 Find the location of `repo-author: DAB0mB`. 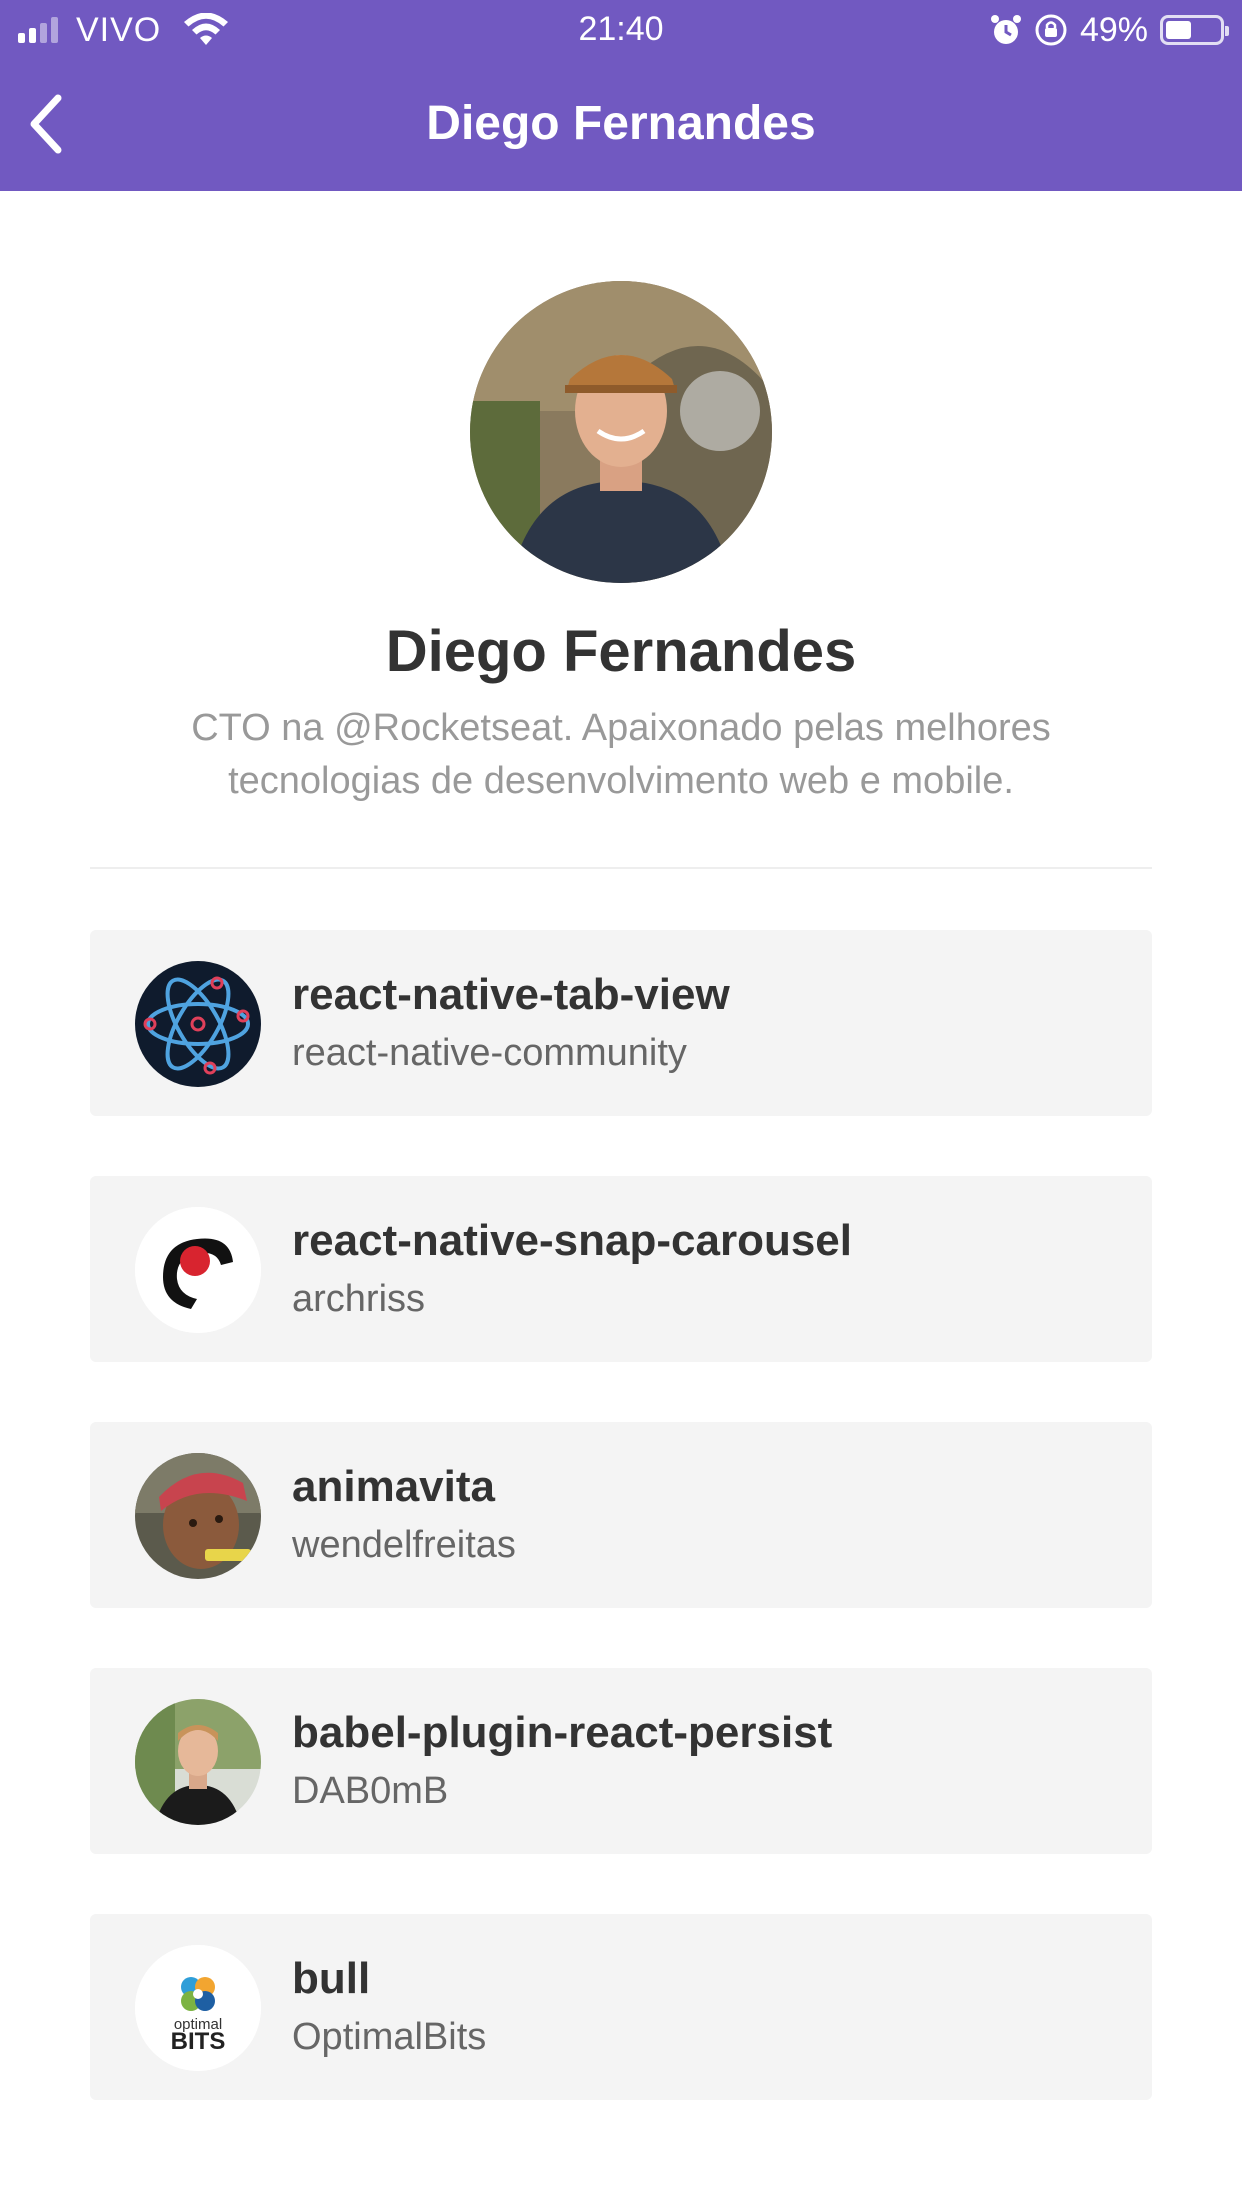

repo-author: DAB0mB is located at coordinates (370, 1791).